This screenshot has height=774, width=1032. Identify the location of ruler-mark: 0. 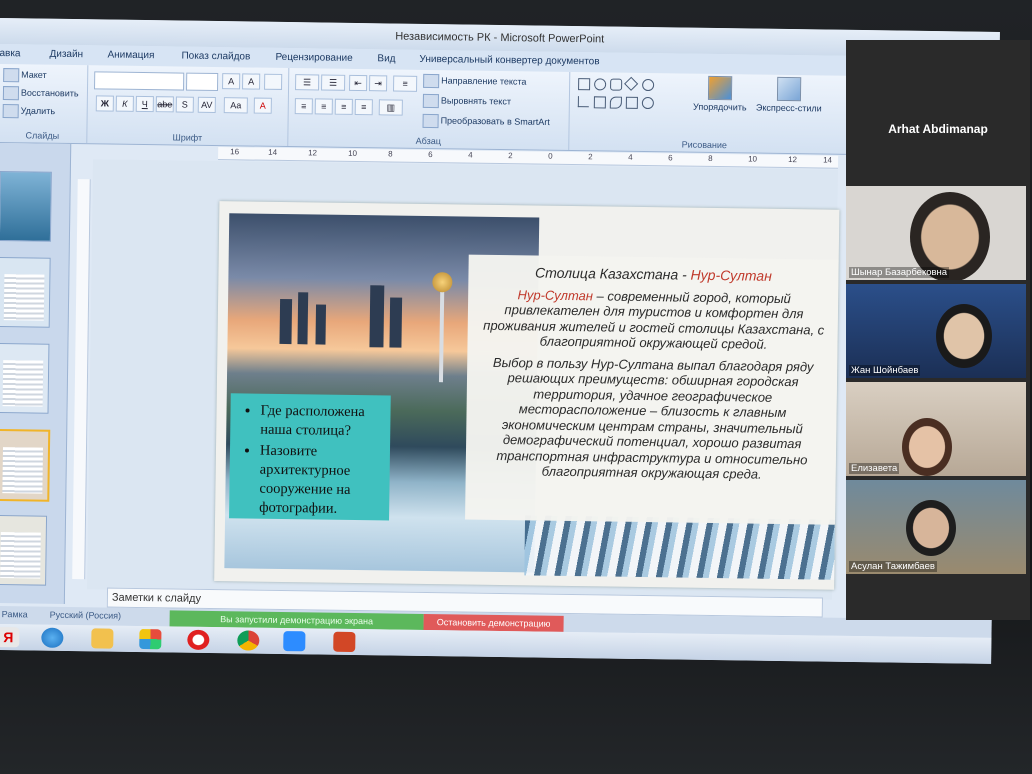
(550, 156).